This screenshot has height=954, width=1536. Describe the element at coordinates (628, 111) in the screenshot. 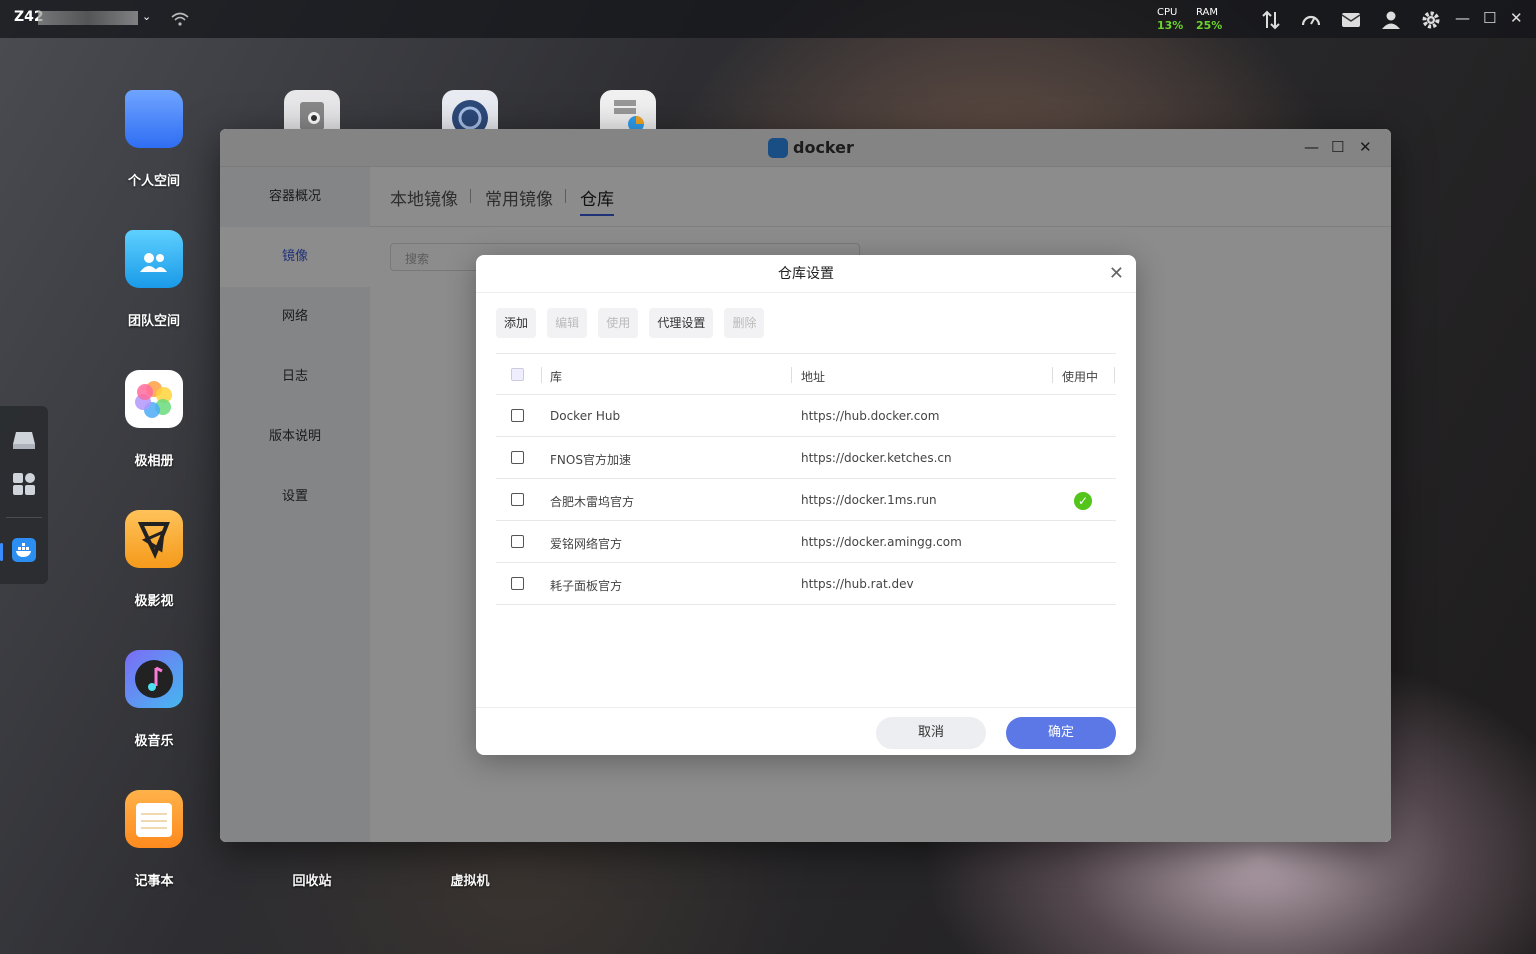

I see `storage-app-icon` at that location.